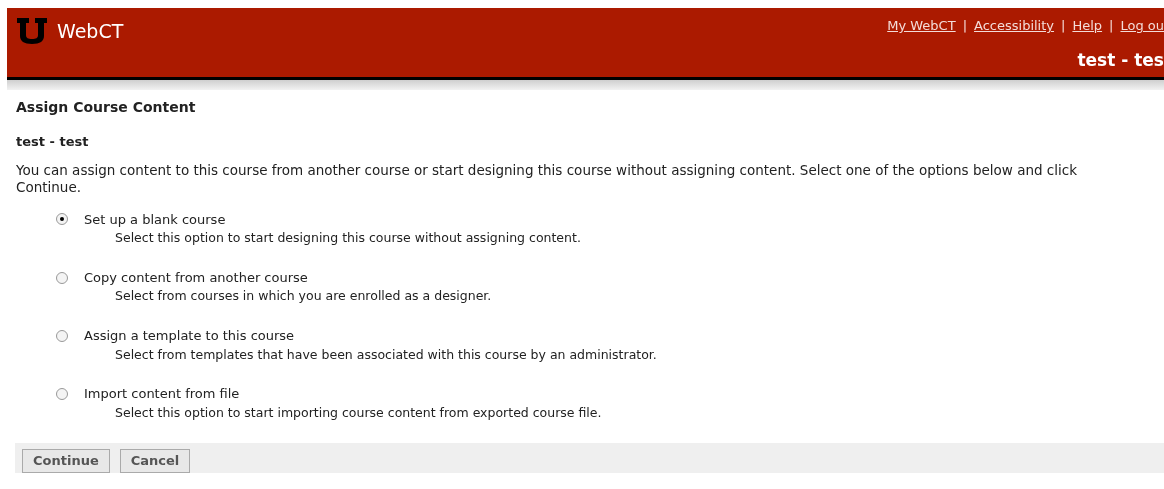  Describe the element at coordinates (189, 336) in the screenshot. I see `option-label: Assign a template to this course` at that location.